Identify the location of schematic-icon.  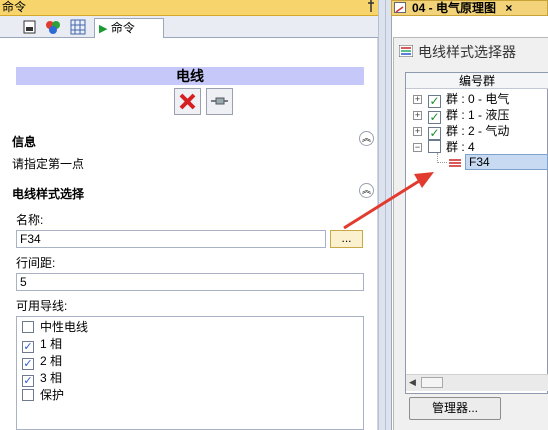
(400, 7).